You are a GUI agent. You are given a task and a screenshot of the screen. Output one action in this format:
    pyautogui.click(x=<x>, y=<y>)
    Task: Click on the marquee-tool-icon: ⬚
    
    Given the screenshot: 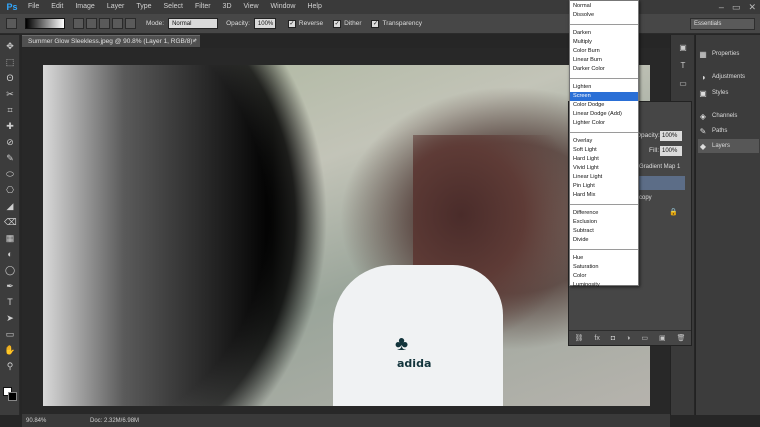 What is the action you would take?
    pyautogui.click(x=10, y=62)
    